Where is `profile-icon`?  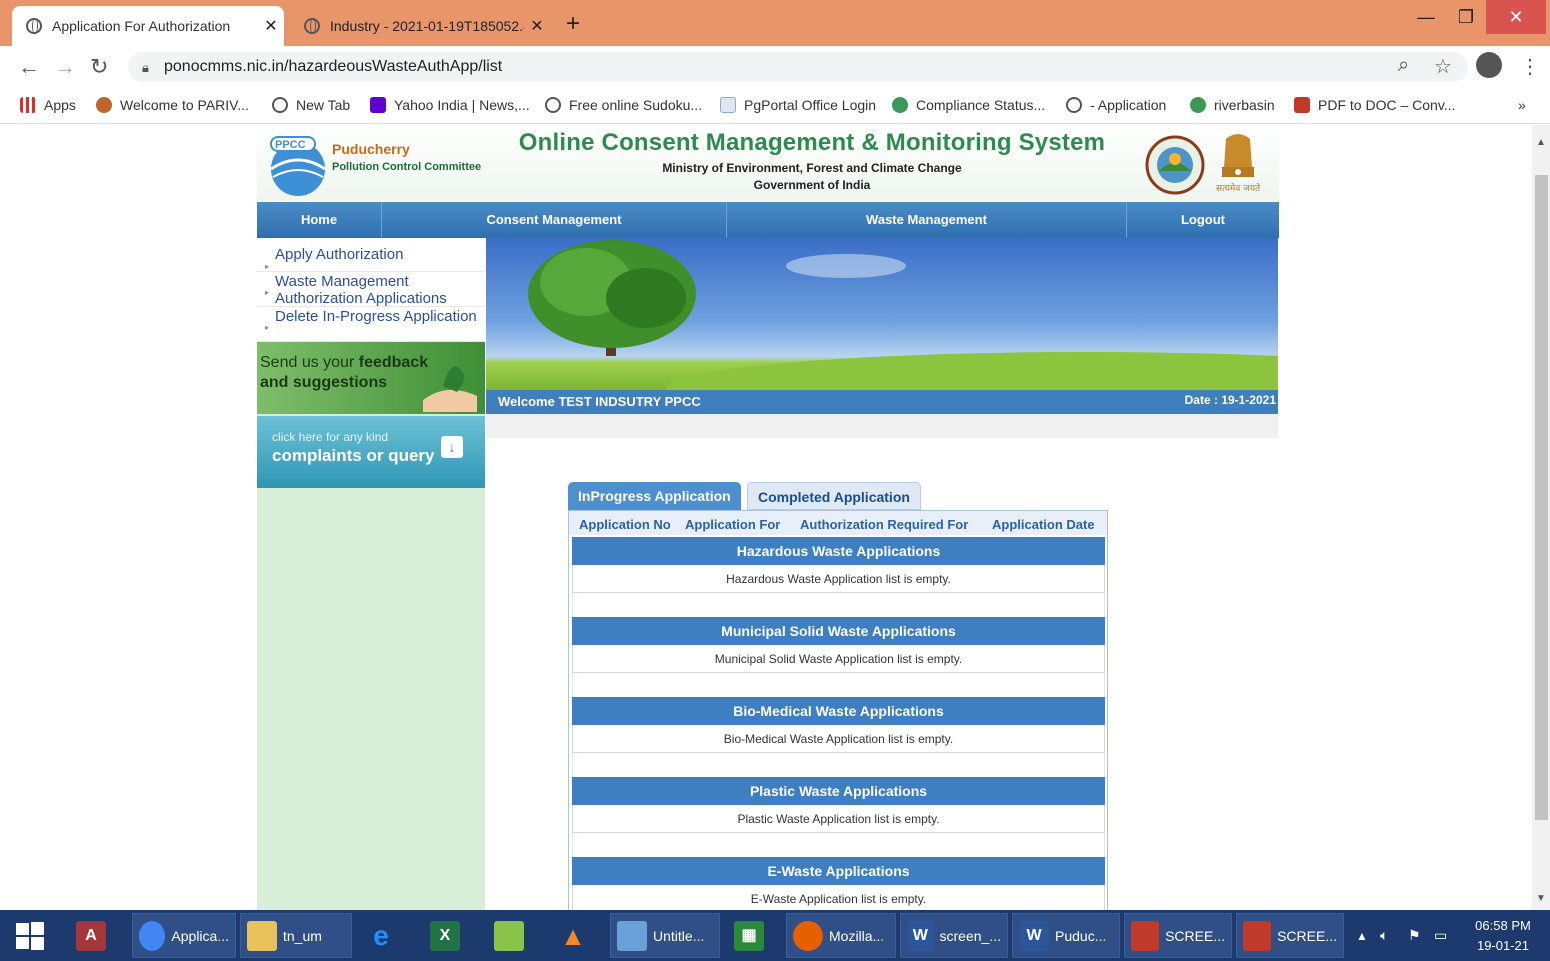
profile-icon is located at coordinates (1489, 65).